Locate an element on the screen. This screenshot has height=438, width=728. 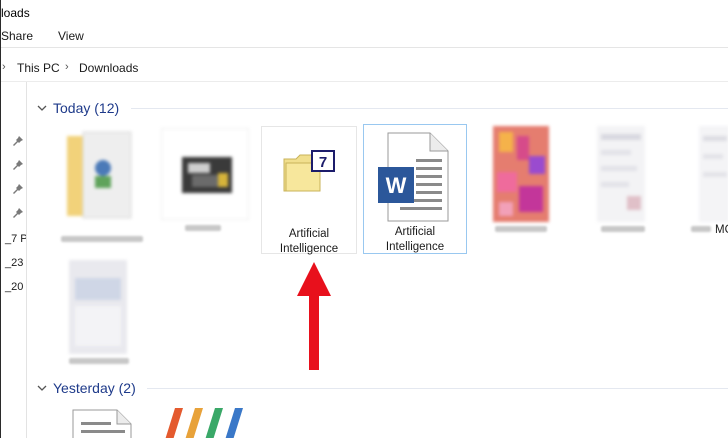
breadcrumb-this-pc: This PC is located at coordinates (38, 68).